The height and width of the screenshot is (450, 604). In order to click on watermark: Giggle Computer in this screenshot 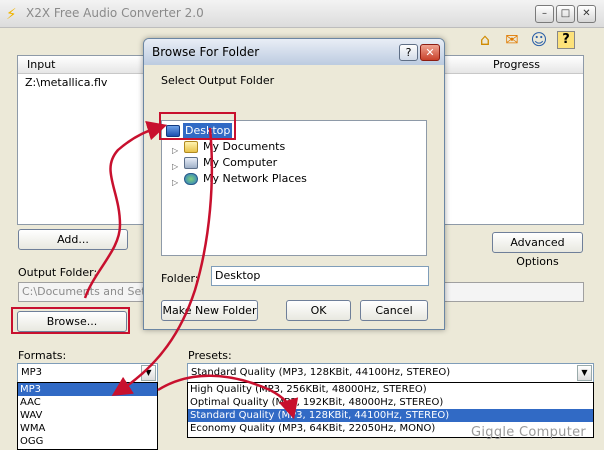, I will do `click(529, 432)`.